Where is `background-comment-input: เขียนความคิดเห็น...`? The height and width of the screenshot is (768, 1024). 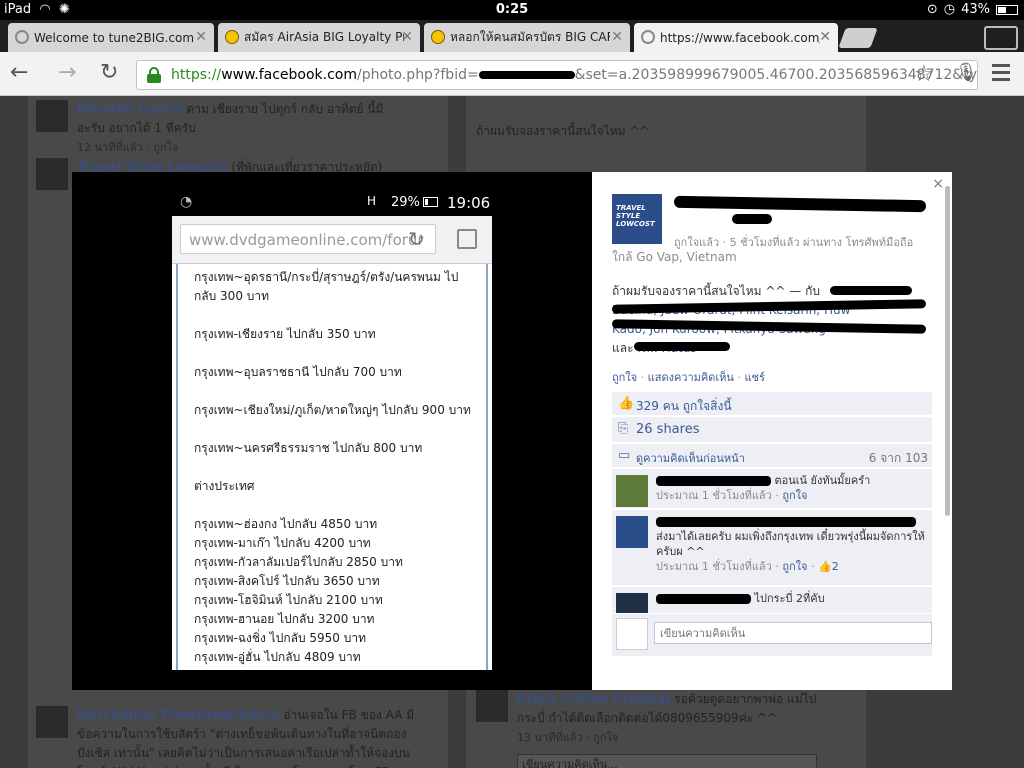
background-comment-input: เขียนความคิดเห็น... is located at coordinates (667, 761).